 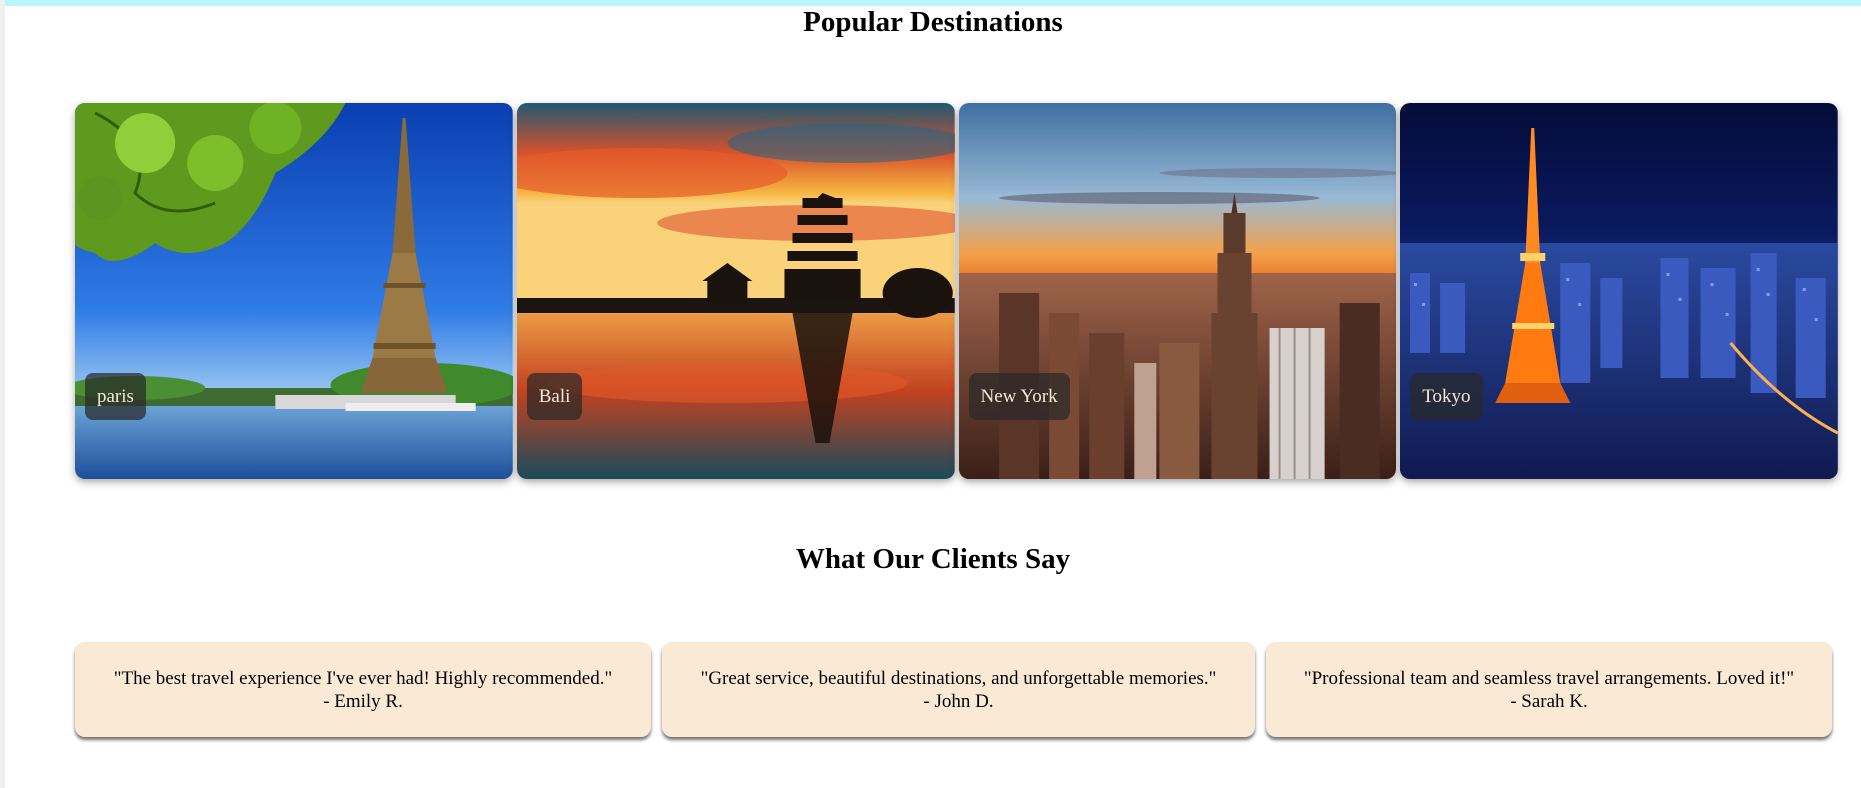 I want to click on eiffel-tower-photo, so click(x=294, y=291).